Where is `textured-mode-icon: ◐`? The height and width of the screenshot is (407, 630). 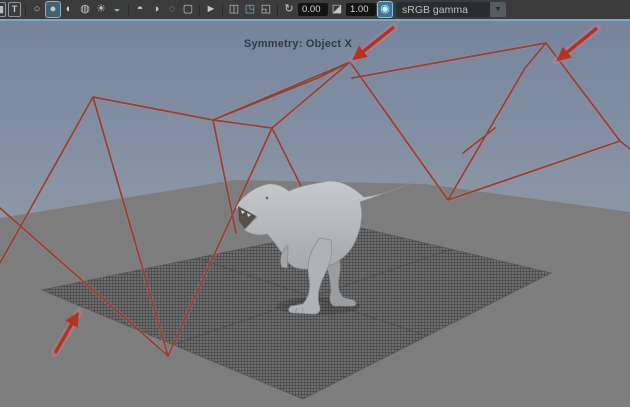
textured-mode-icon: ◐ is located at coordinates (69, 9).